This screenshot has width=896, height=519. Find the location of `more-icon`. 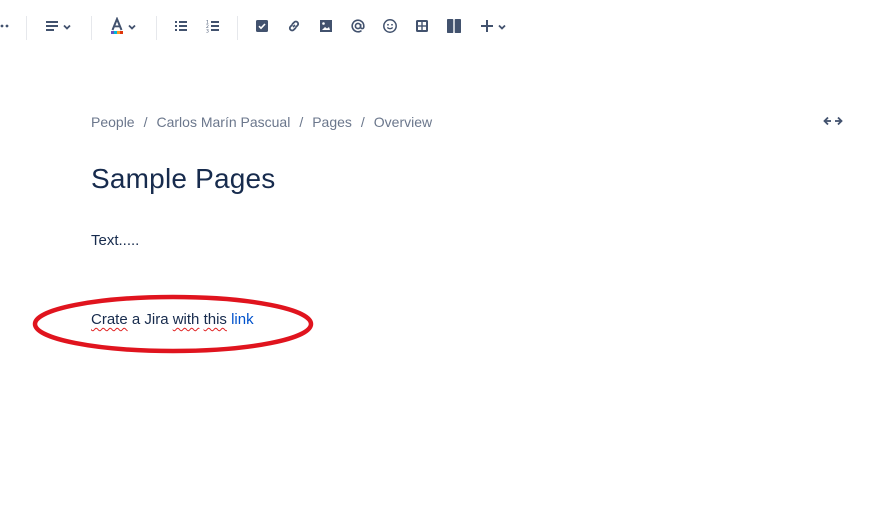

more-icon is located at coordinates (5, 28).